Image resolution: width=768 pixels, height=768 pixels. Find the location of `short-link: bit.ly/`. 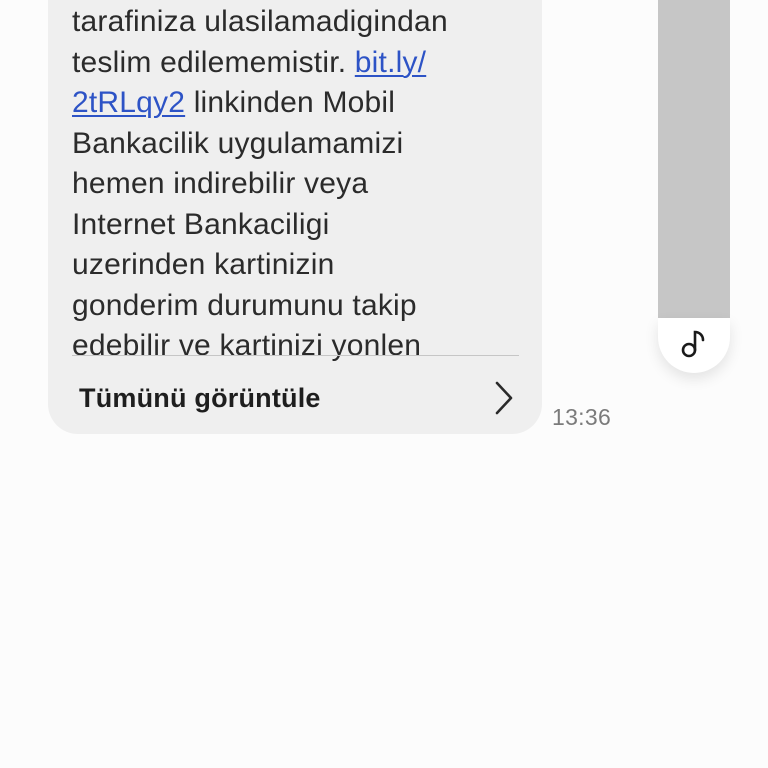

short-link: bit.ly/ is located at coordinates (390, 62).